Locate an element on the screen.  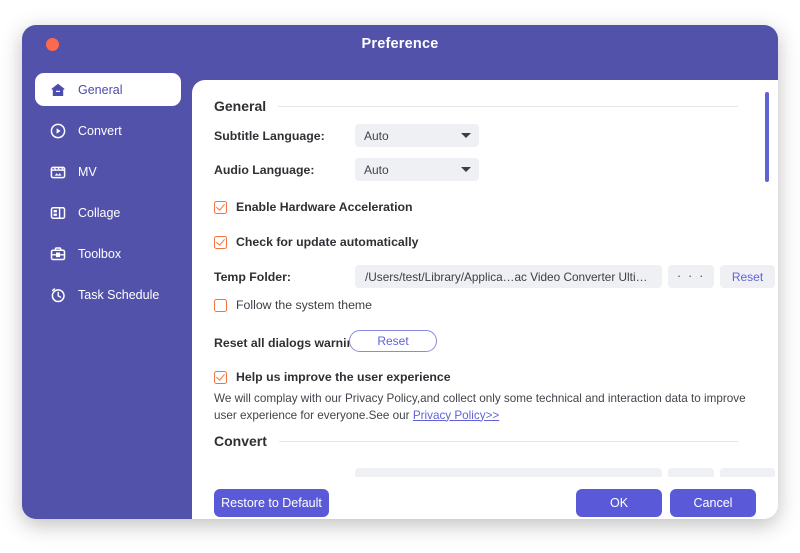
vertical-scrollbar is located at coordinates (767, 282).